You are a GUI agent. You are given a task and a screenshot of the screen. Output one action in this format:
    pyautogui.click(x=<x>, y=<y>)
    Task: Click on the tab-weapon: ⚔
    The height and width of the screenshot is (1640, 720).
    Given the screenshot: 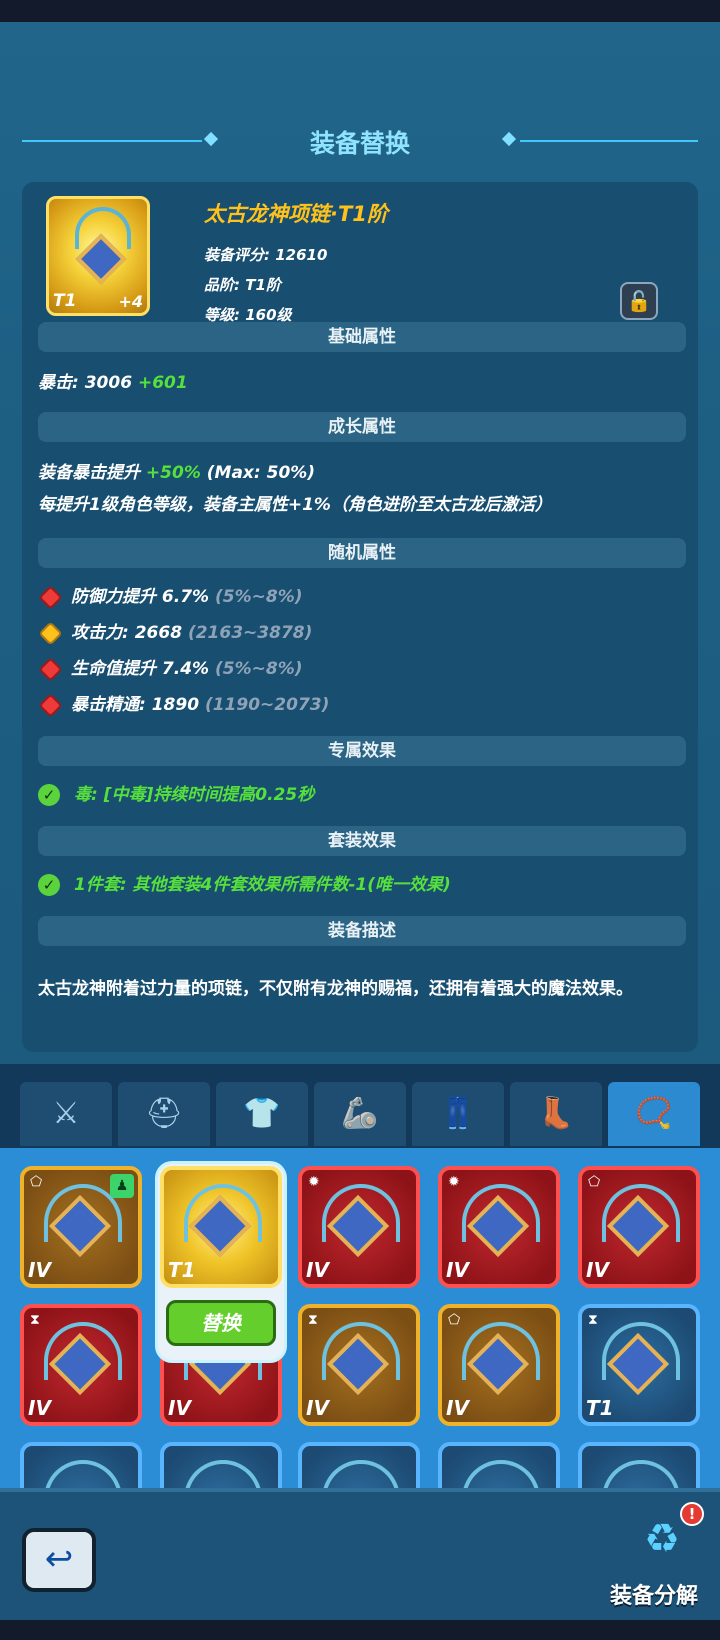 What is the action you would take?
    pyautogui.click(x=66, y=1114)
    